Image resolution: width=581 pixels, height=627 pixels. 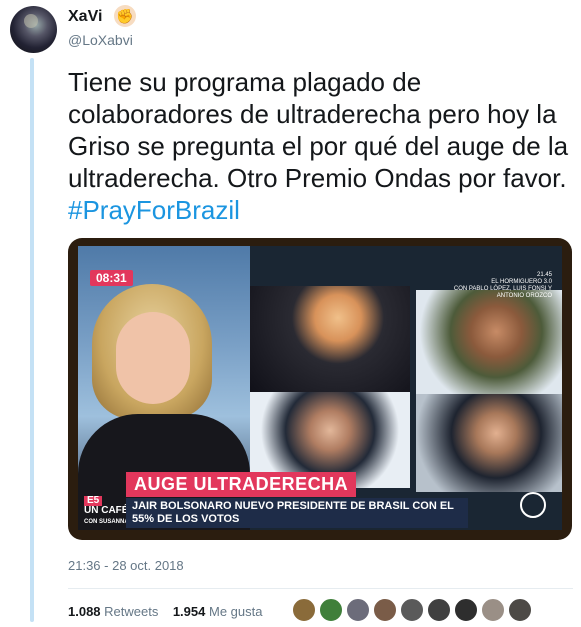 What do you see at coordinates (106, 522) in the screenshot?
I see `show-logo-sub: CON SUSANNA` at bounding box center [106, 522].